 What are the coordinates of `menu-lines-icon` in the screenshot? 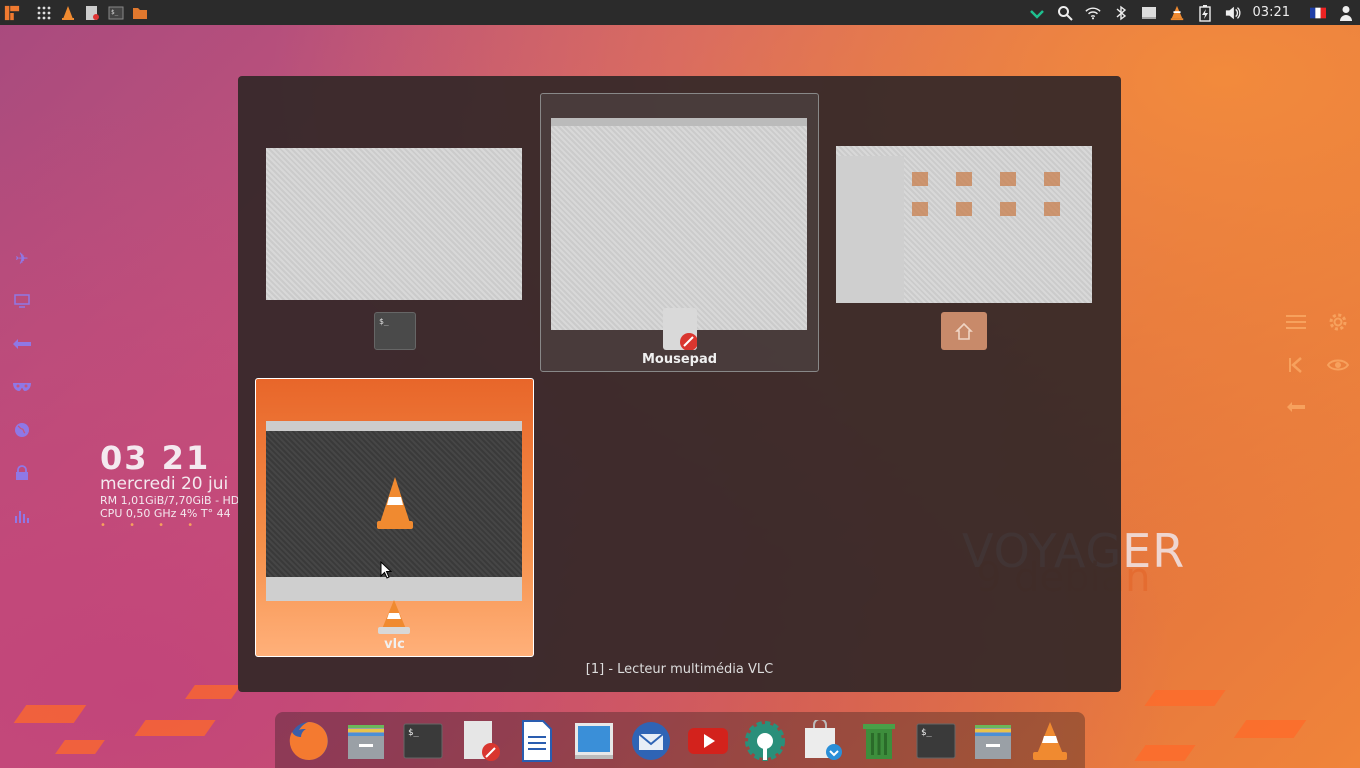 It's located at (1296, 322).